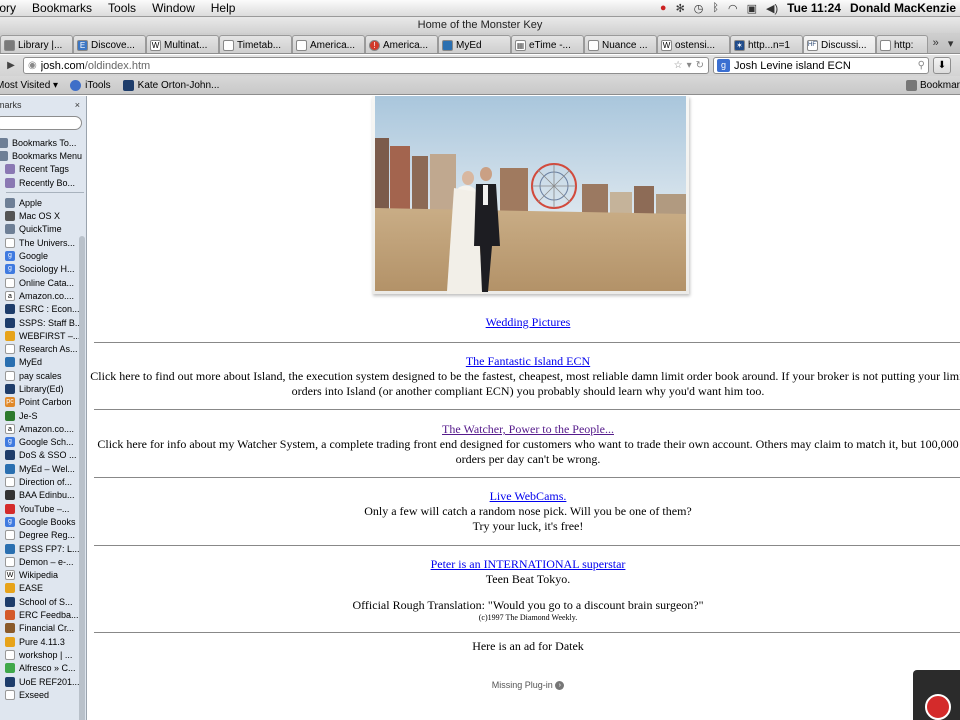 The width and height of the screenshot is (960, 720). What do you see at coordinates (77, 105) in the screenshot?
I see `close-icon: ×` at bounding box center [77, 105].